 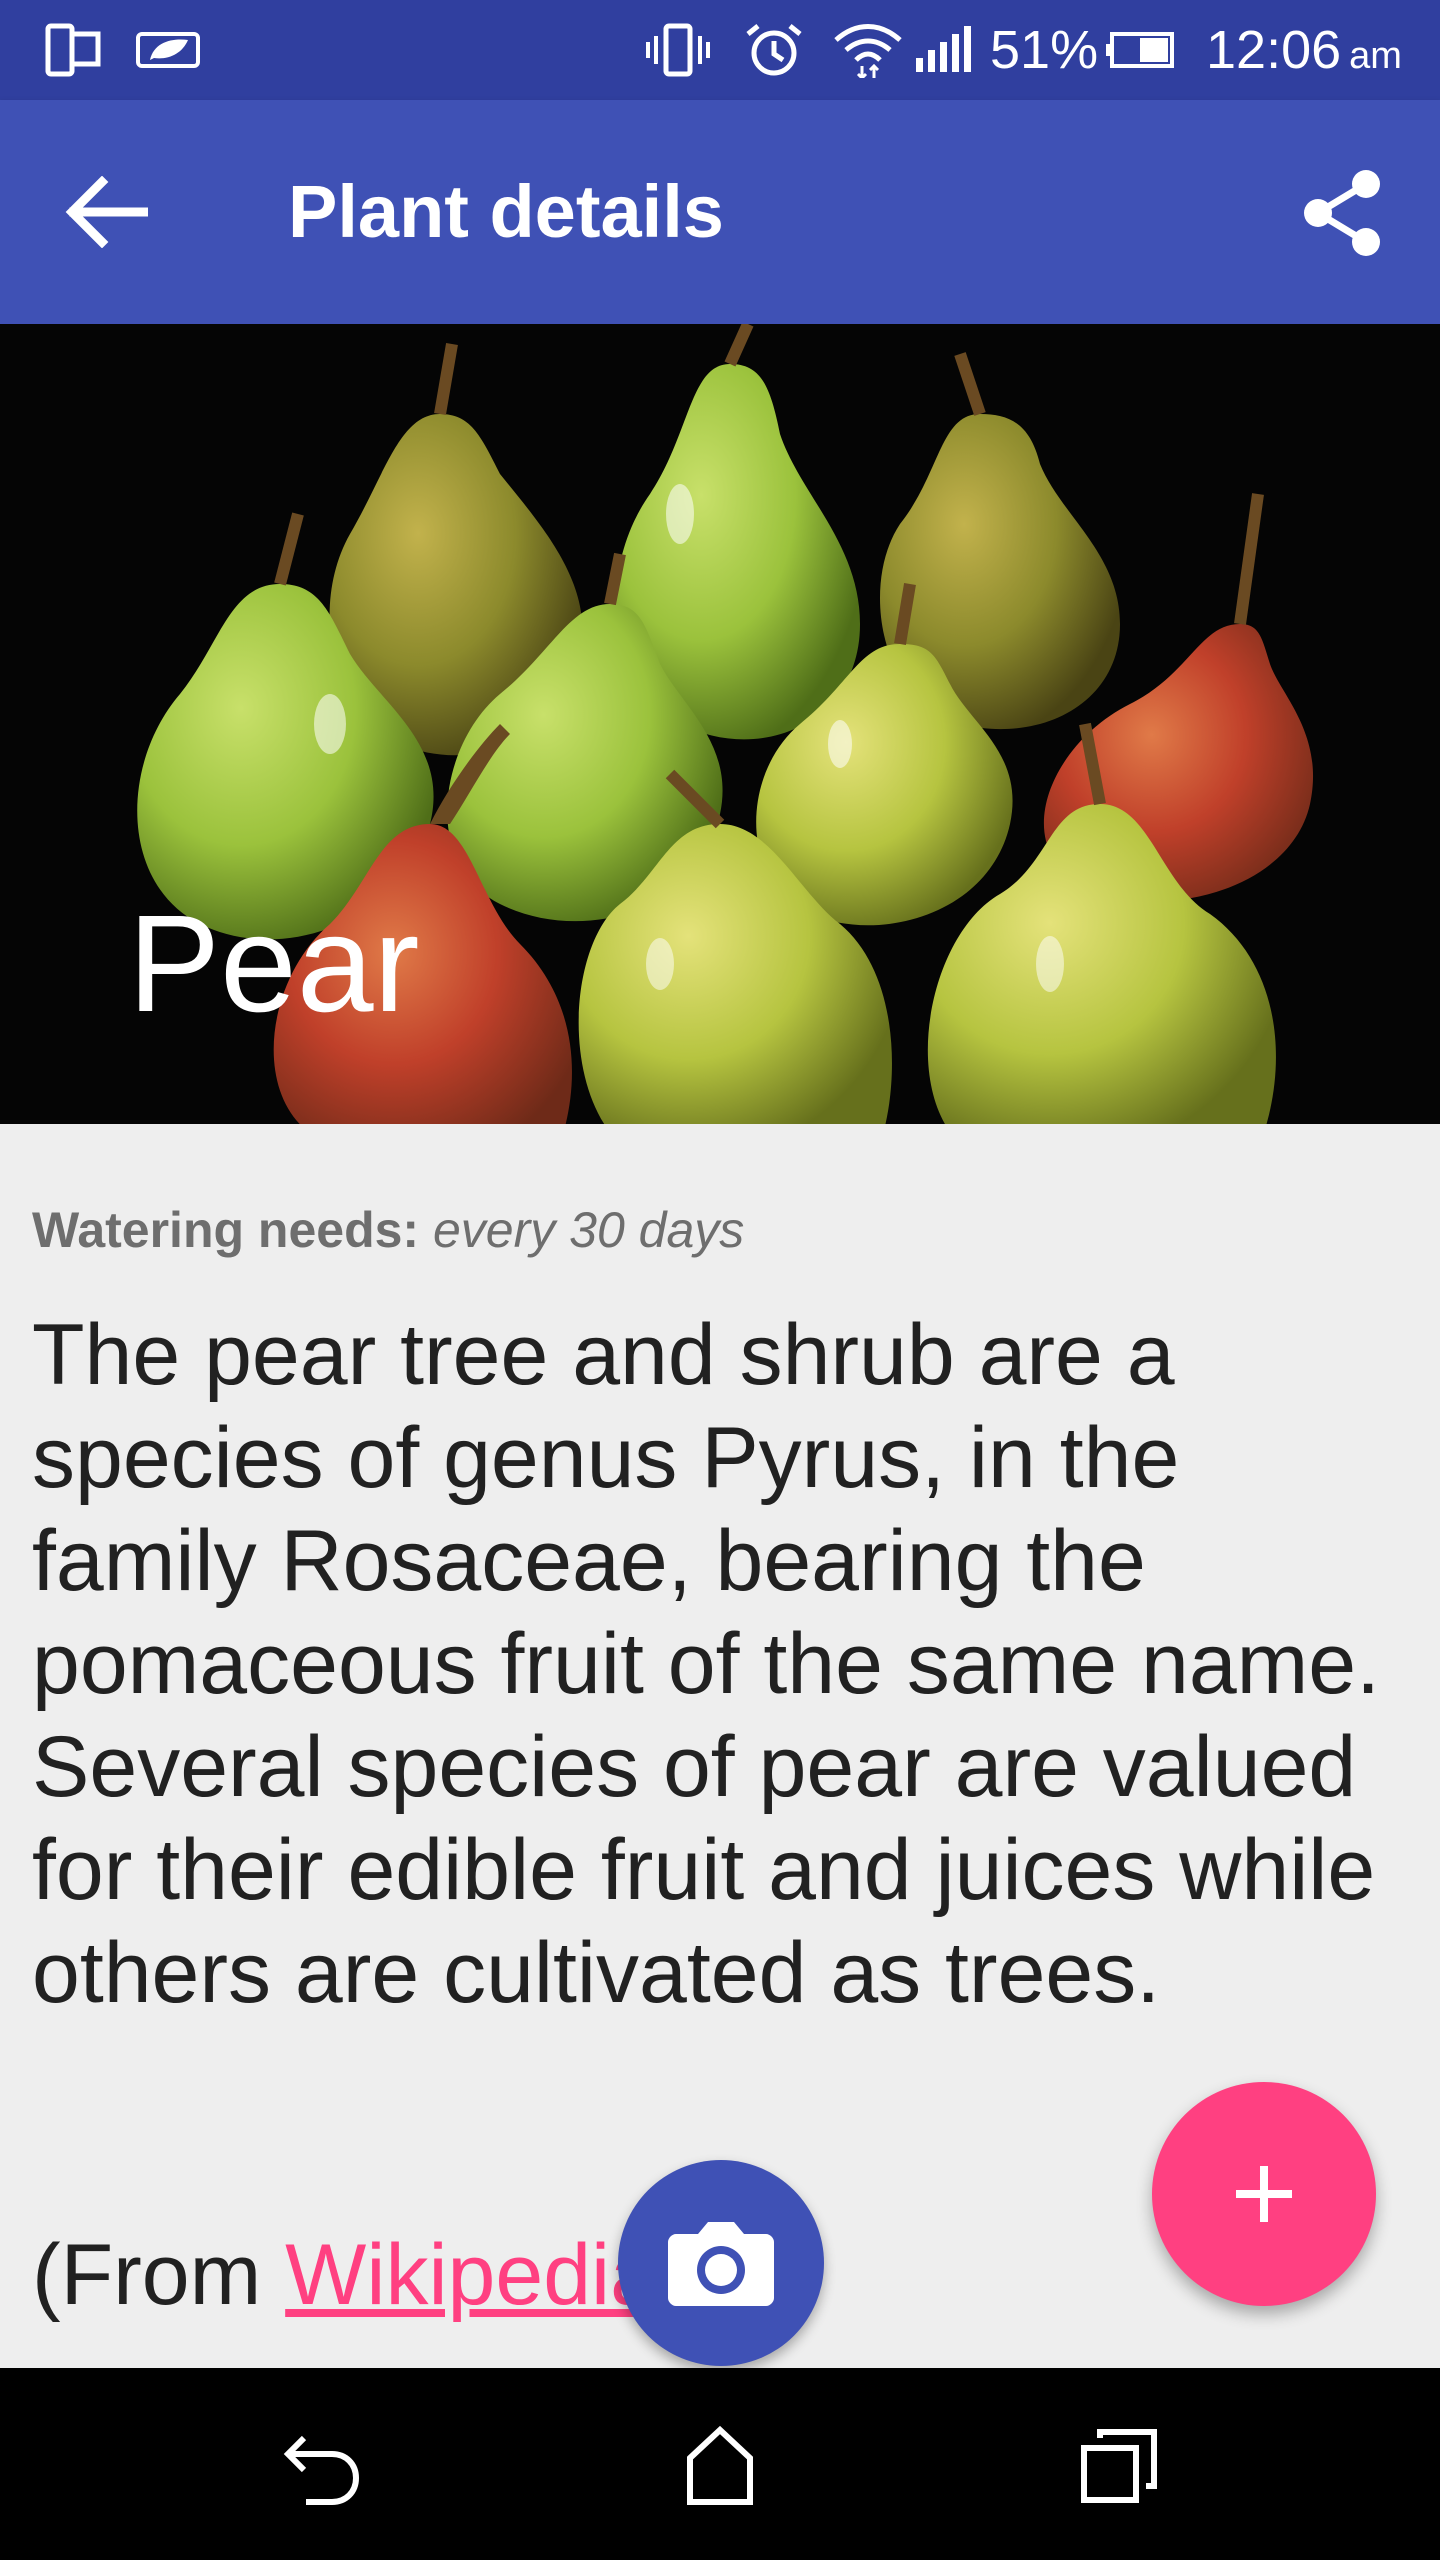 I want to click on battery-percent: 51%, so click(x=1044, y=50).